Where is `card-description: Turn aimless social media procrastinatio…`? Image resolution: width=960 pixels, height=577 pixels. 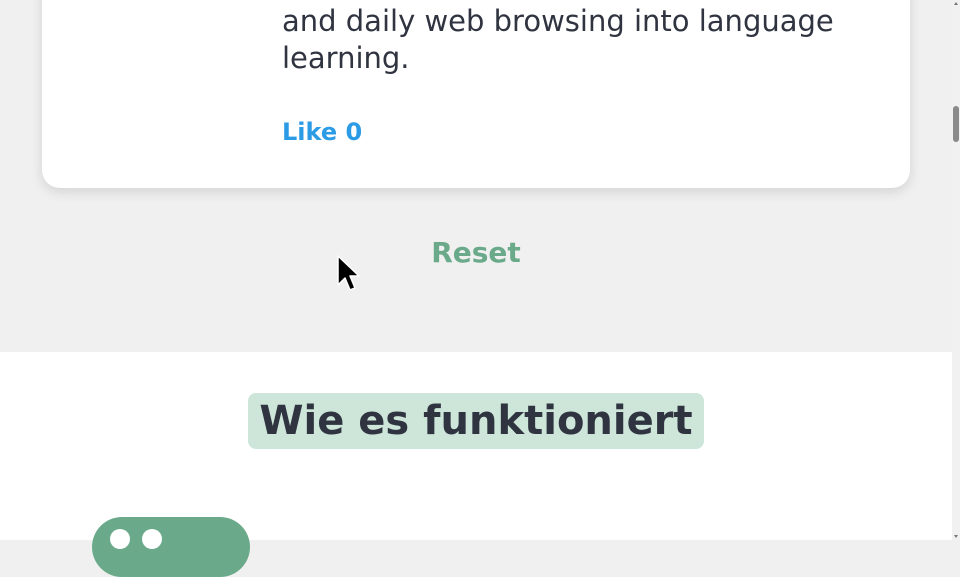 card-description: Turn aimless social media procrastinatio… is located at coordinates (582, 37).